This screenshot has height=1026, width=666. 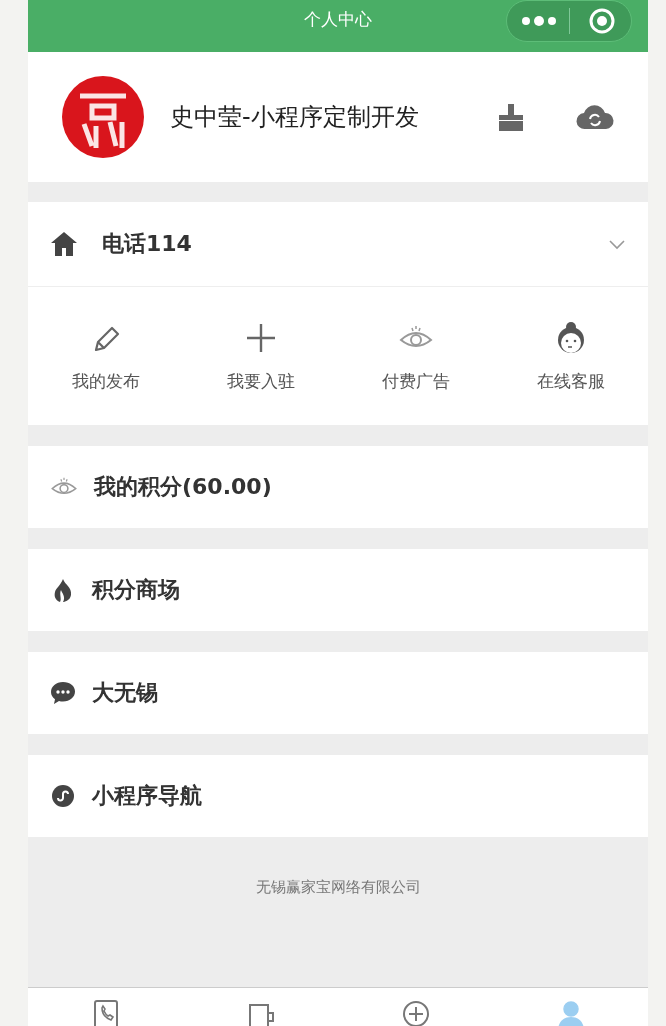 What do you see at coordinates (539, 21) in the screenshot?
I see `more-icon` at bounding box center [539, 21].